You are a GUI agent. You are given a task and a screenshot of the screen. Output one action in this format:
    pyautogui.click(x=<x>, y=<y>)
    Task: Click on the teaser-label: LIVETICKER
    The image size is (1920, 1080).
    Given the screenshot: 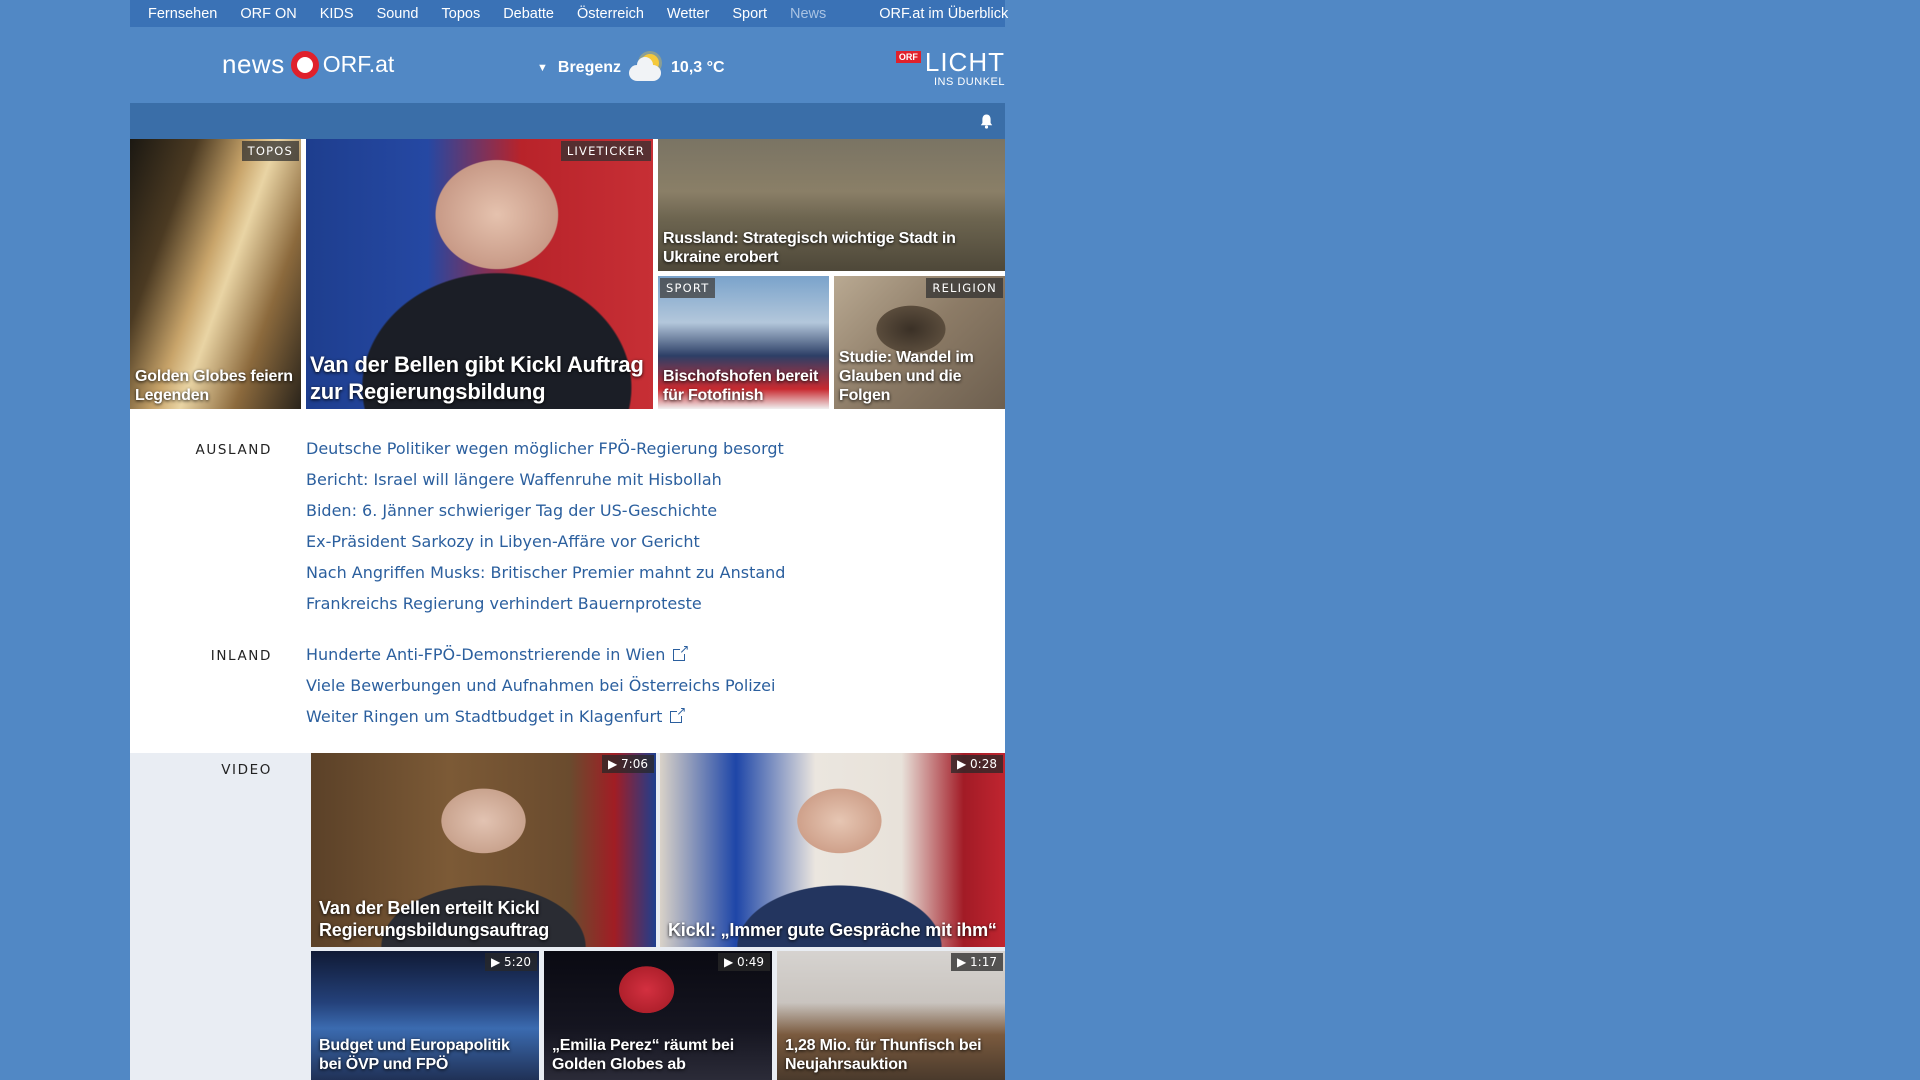 What is the action you would take?
    pyautogui.click(x=605, y=151)
    